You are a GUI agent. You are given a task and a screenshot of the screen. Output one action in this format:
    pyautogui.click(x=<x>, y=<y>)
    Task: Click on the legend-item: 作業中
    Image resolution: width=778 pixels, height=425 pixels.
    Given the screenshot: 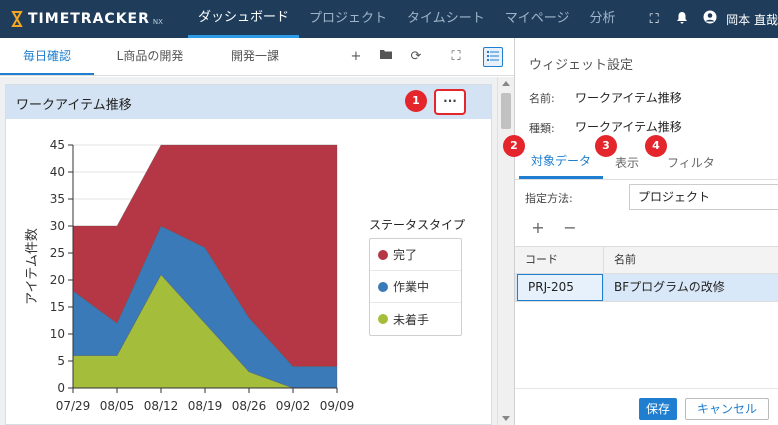 What is the action you would take?
    pyautogui.click(x=415, y=287)
    